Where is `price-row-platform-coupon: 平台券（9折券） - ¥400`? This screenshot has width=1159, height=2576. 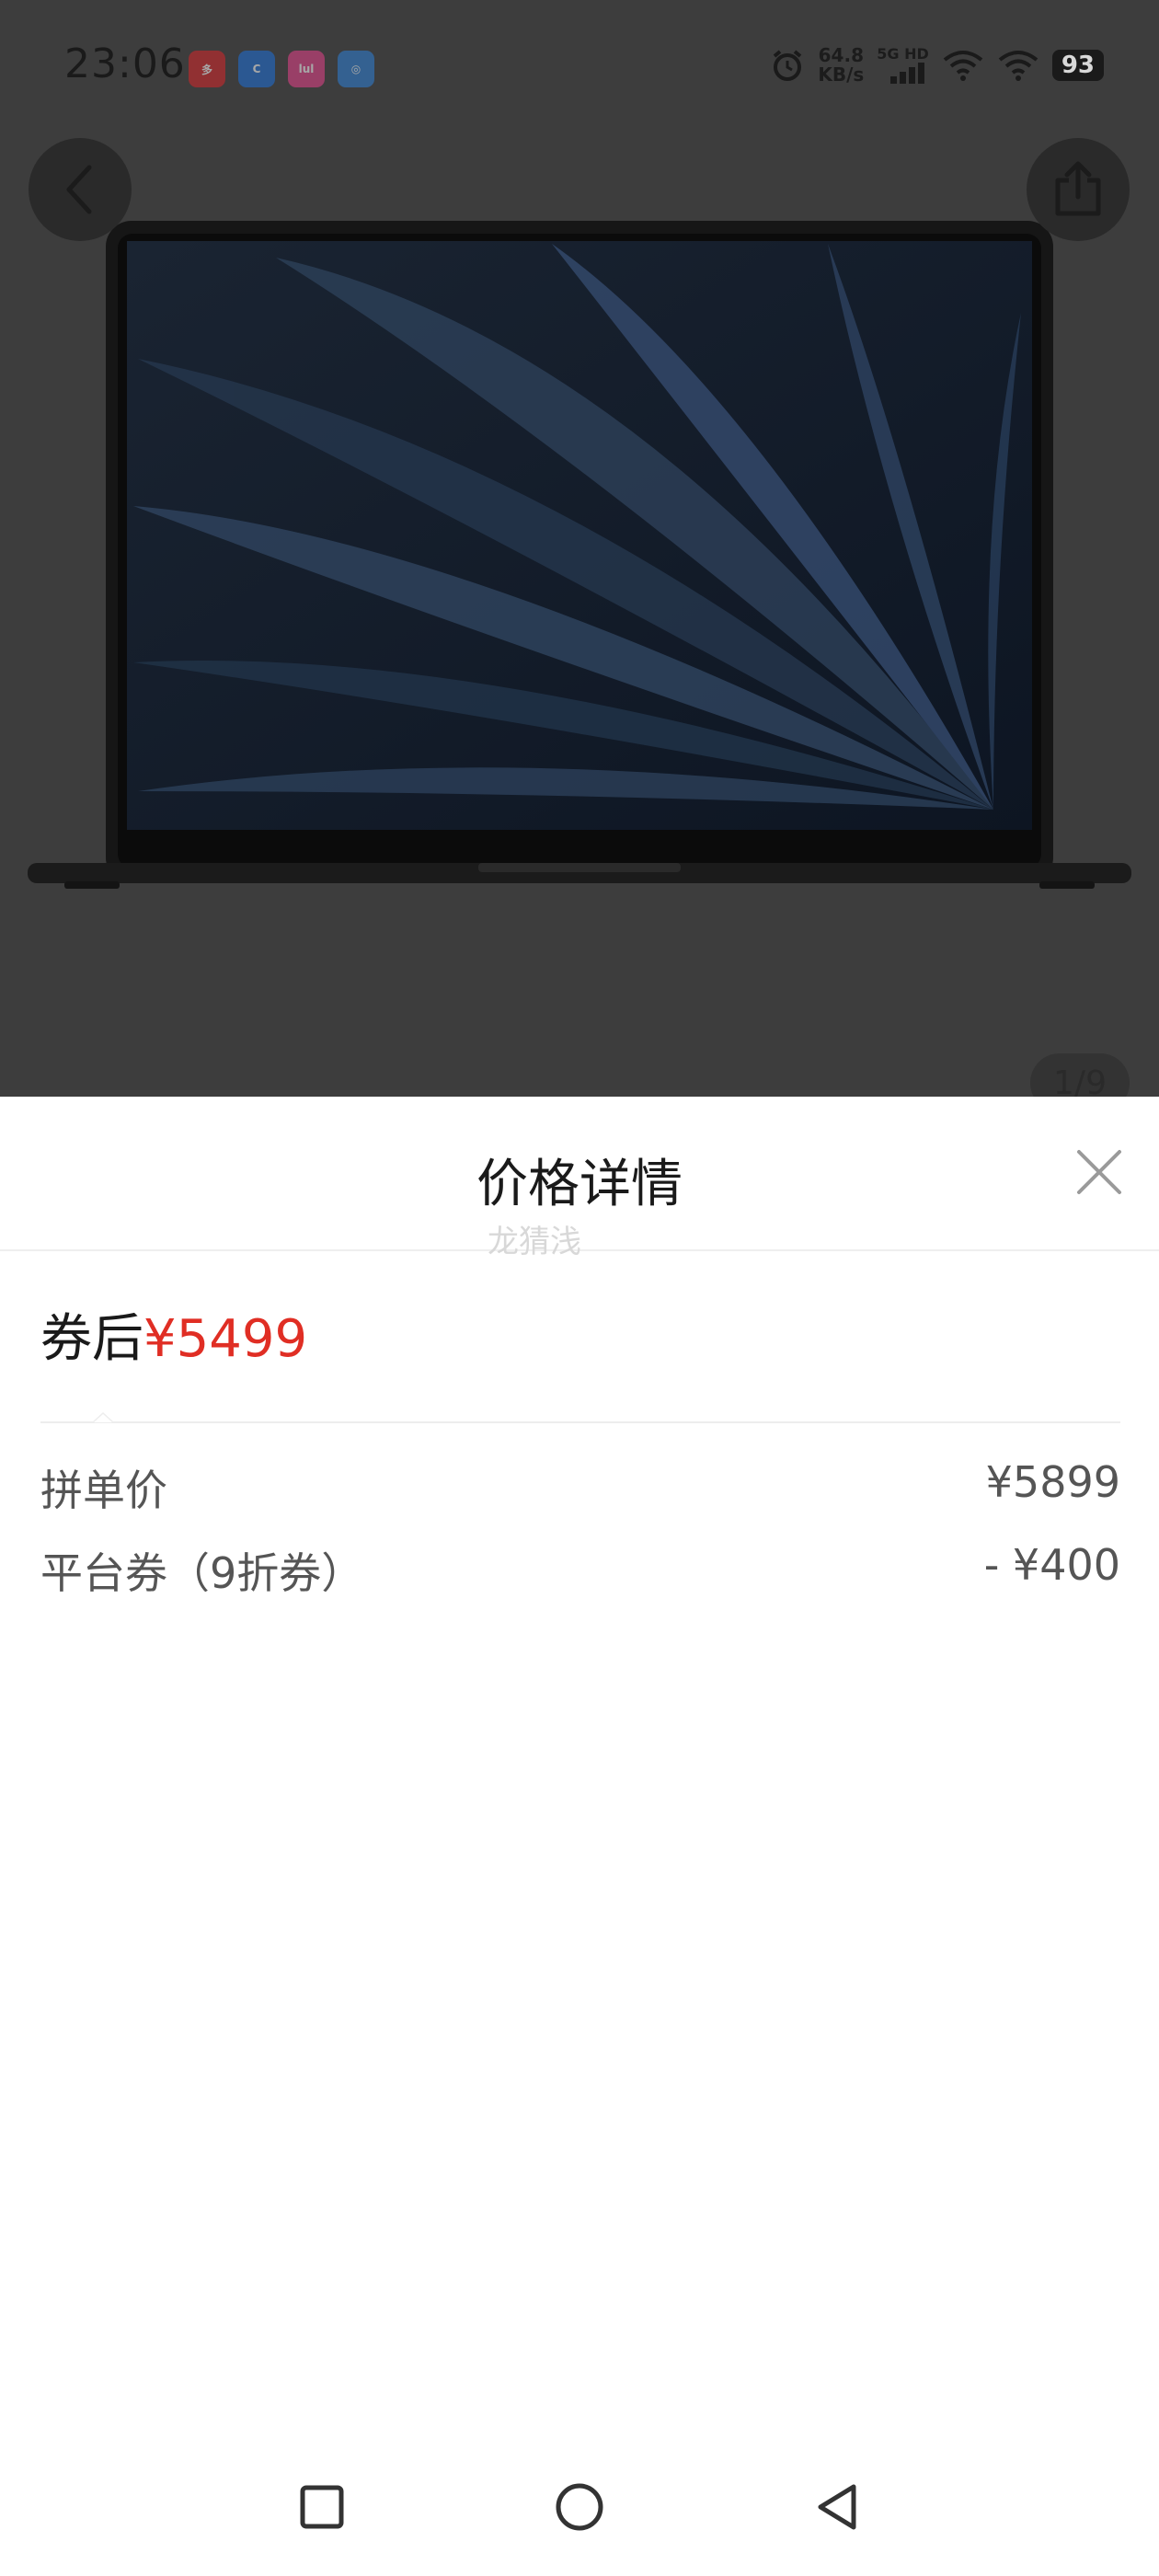 price-row-platform-coupon: 平台券（9折券） - ¥400 is located at coordinates (580, 1570).